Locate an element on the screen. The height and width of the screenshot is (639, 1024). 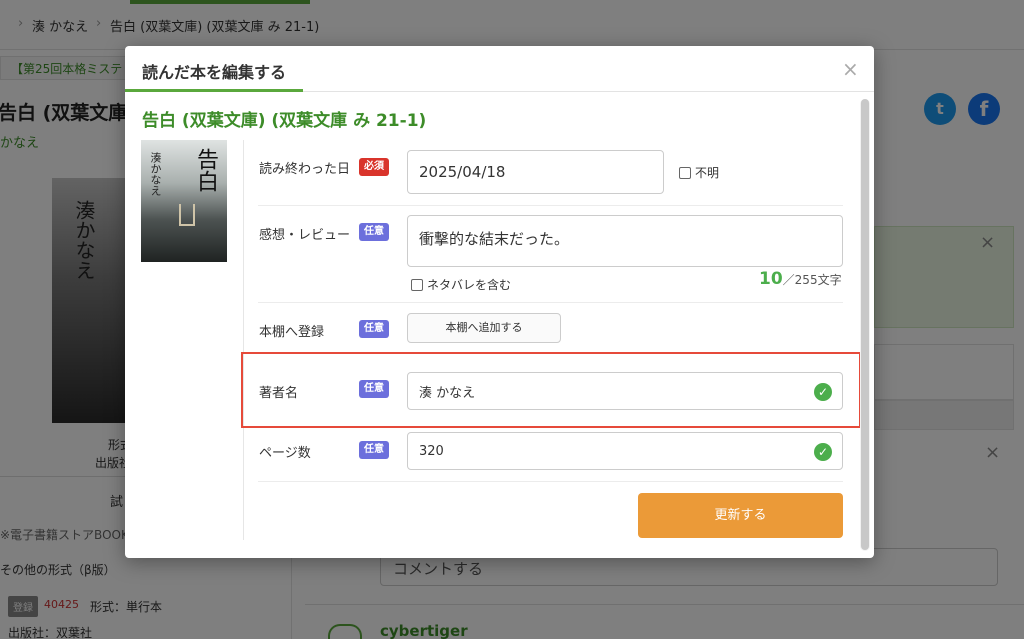
modal-title: 読んだ本を編集する is located at coordinates (214, 72).